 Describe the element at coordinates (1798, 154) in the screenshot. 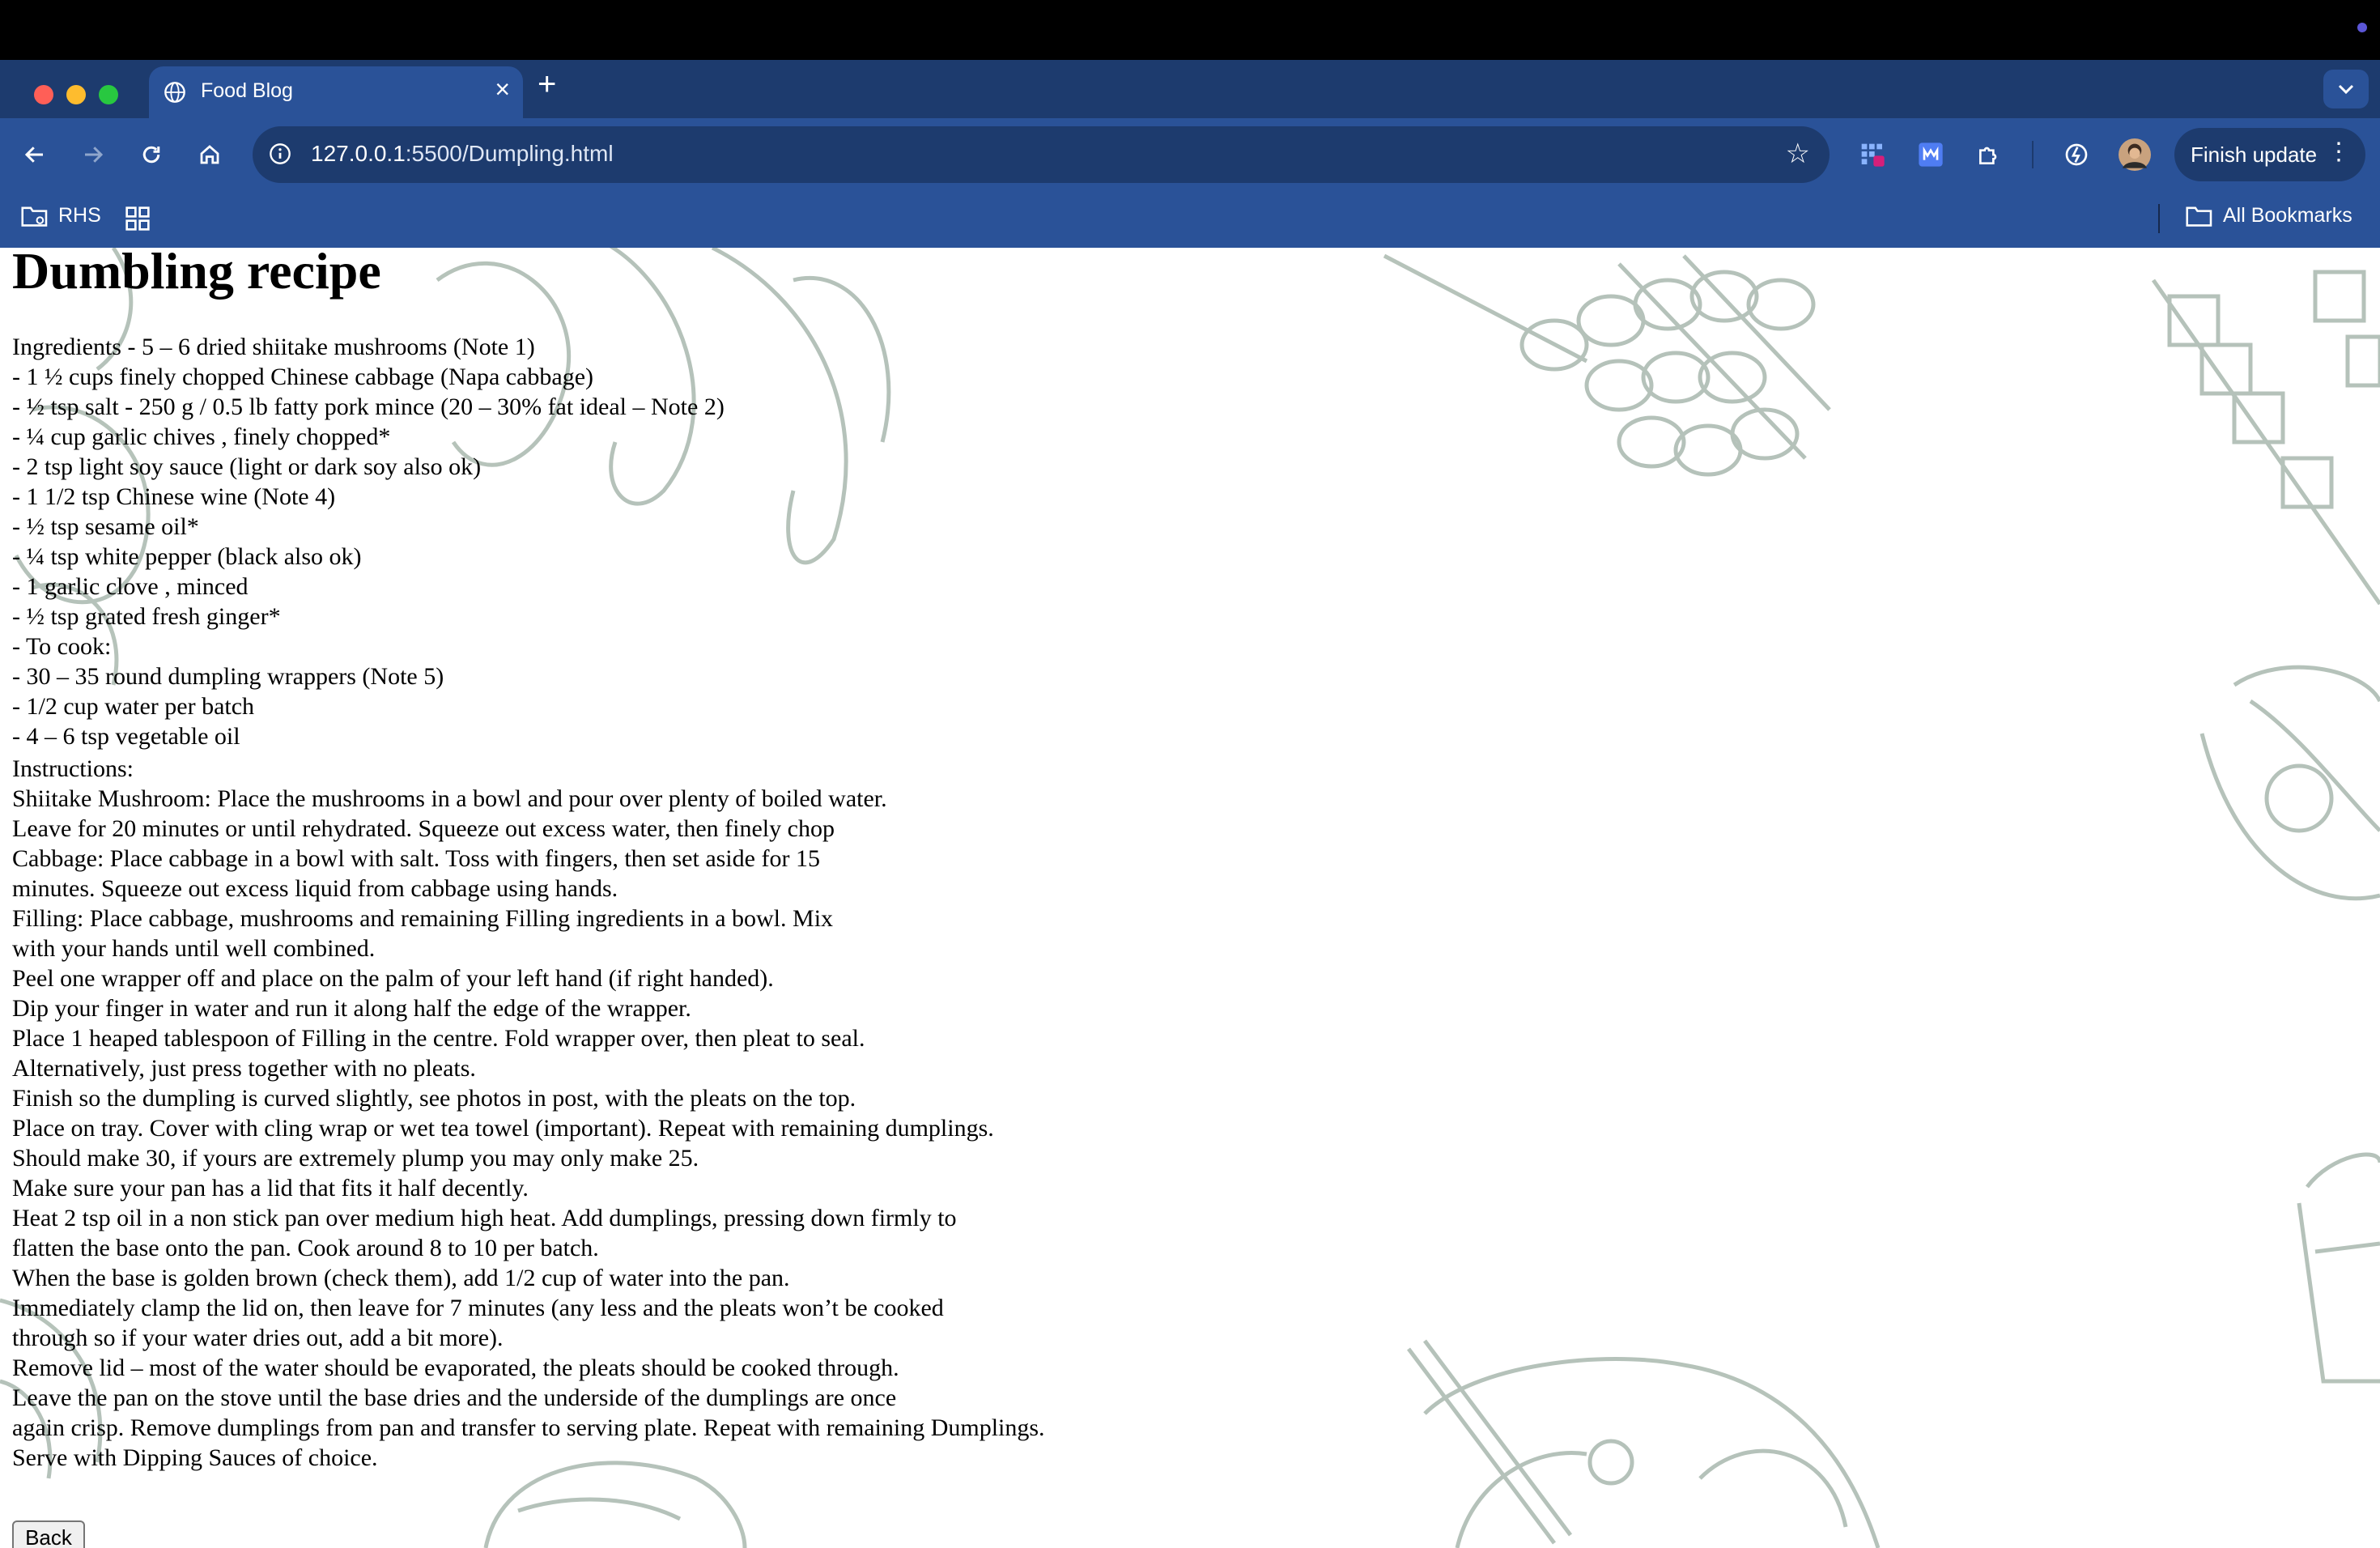

I see `star-icon: ☆` at that location.